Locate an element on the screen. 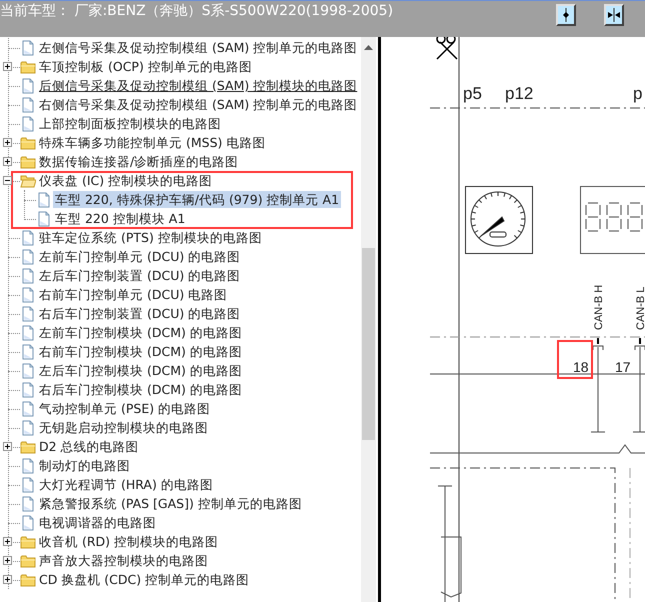  tree-item: 车型 220 控制模块 A1 is located at coordinates (120, 218).